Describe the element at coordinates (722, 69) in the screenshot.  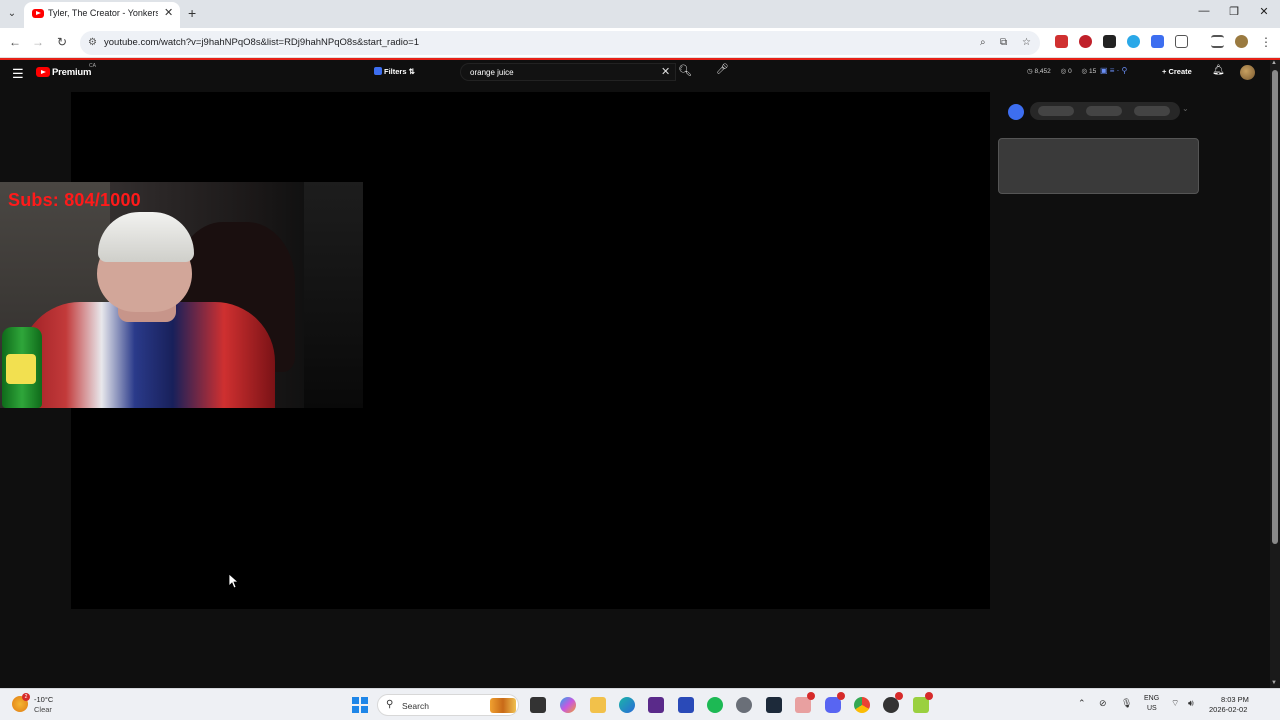
I see `microphone-icon: 🎤︎` at that location.